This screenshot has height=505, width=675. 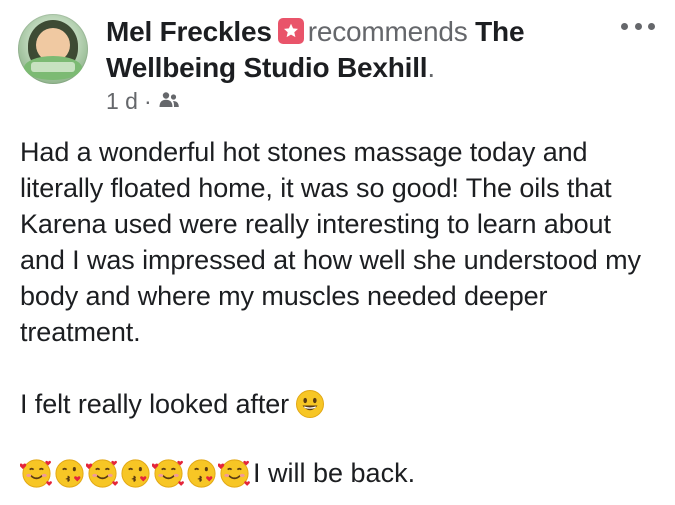 What do you see at coordinates (53, 49) in the screenshot?
I see `avatar` at bounding box center [53, 49].